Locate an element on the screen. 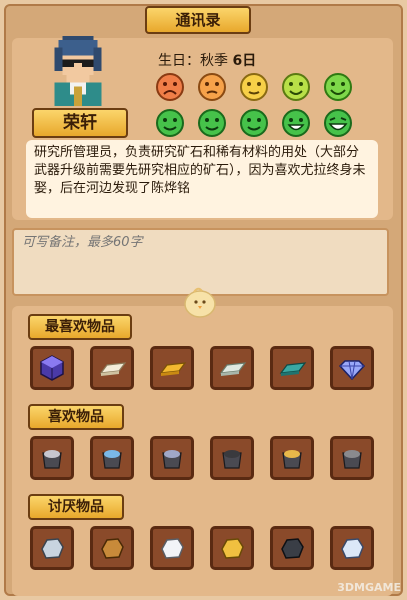 Image resolution: width=407 pixels, height=600 pixels. birthday: 生日：秋季 6日 is located at coordinates (207, 60).